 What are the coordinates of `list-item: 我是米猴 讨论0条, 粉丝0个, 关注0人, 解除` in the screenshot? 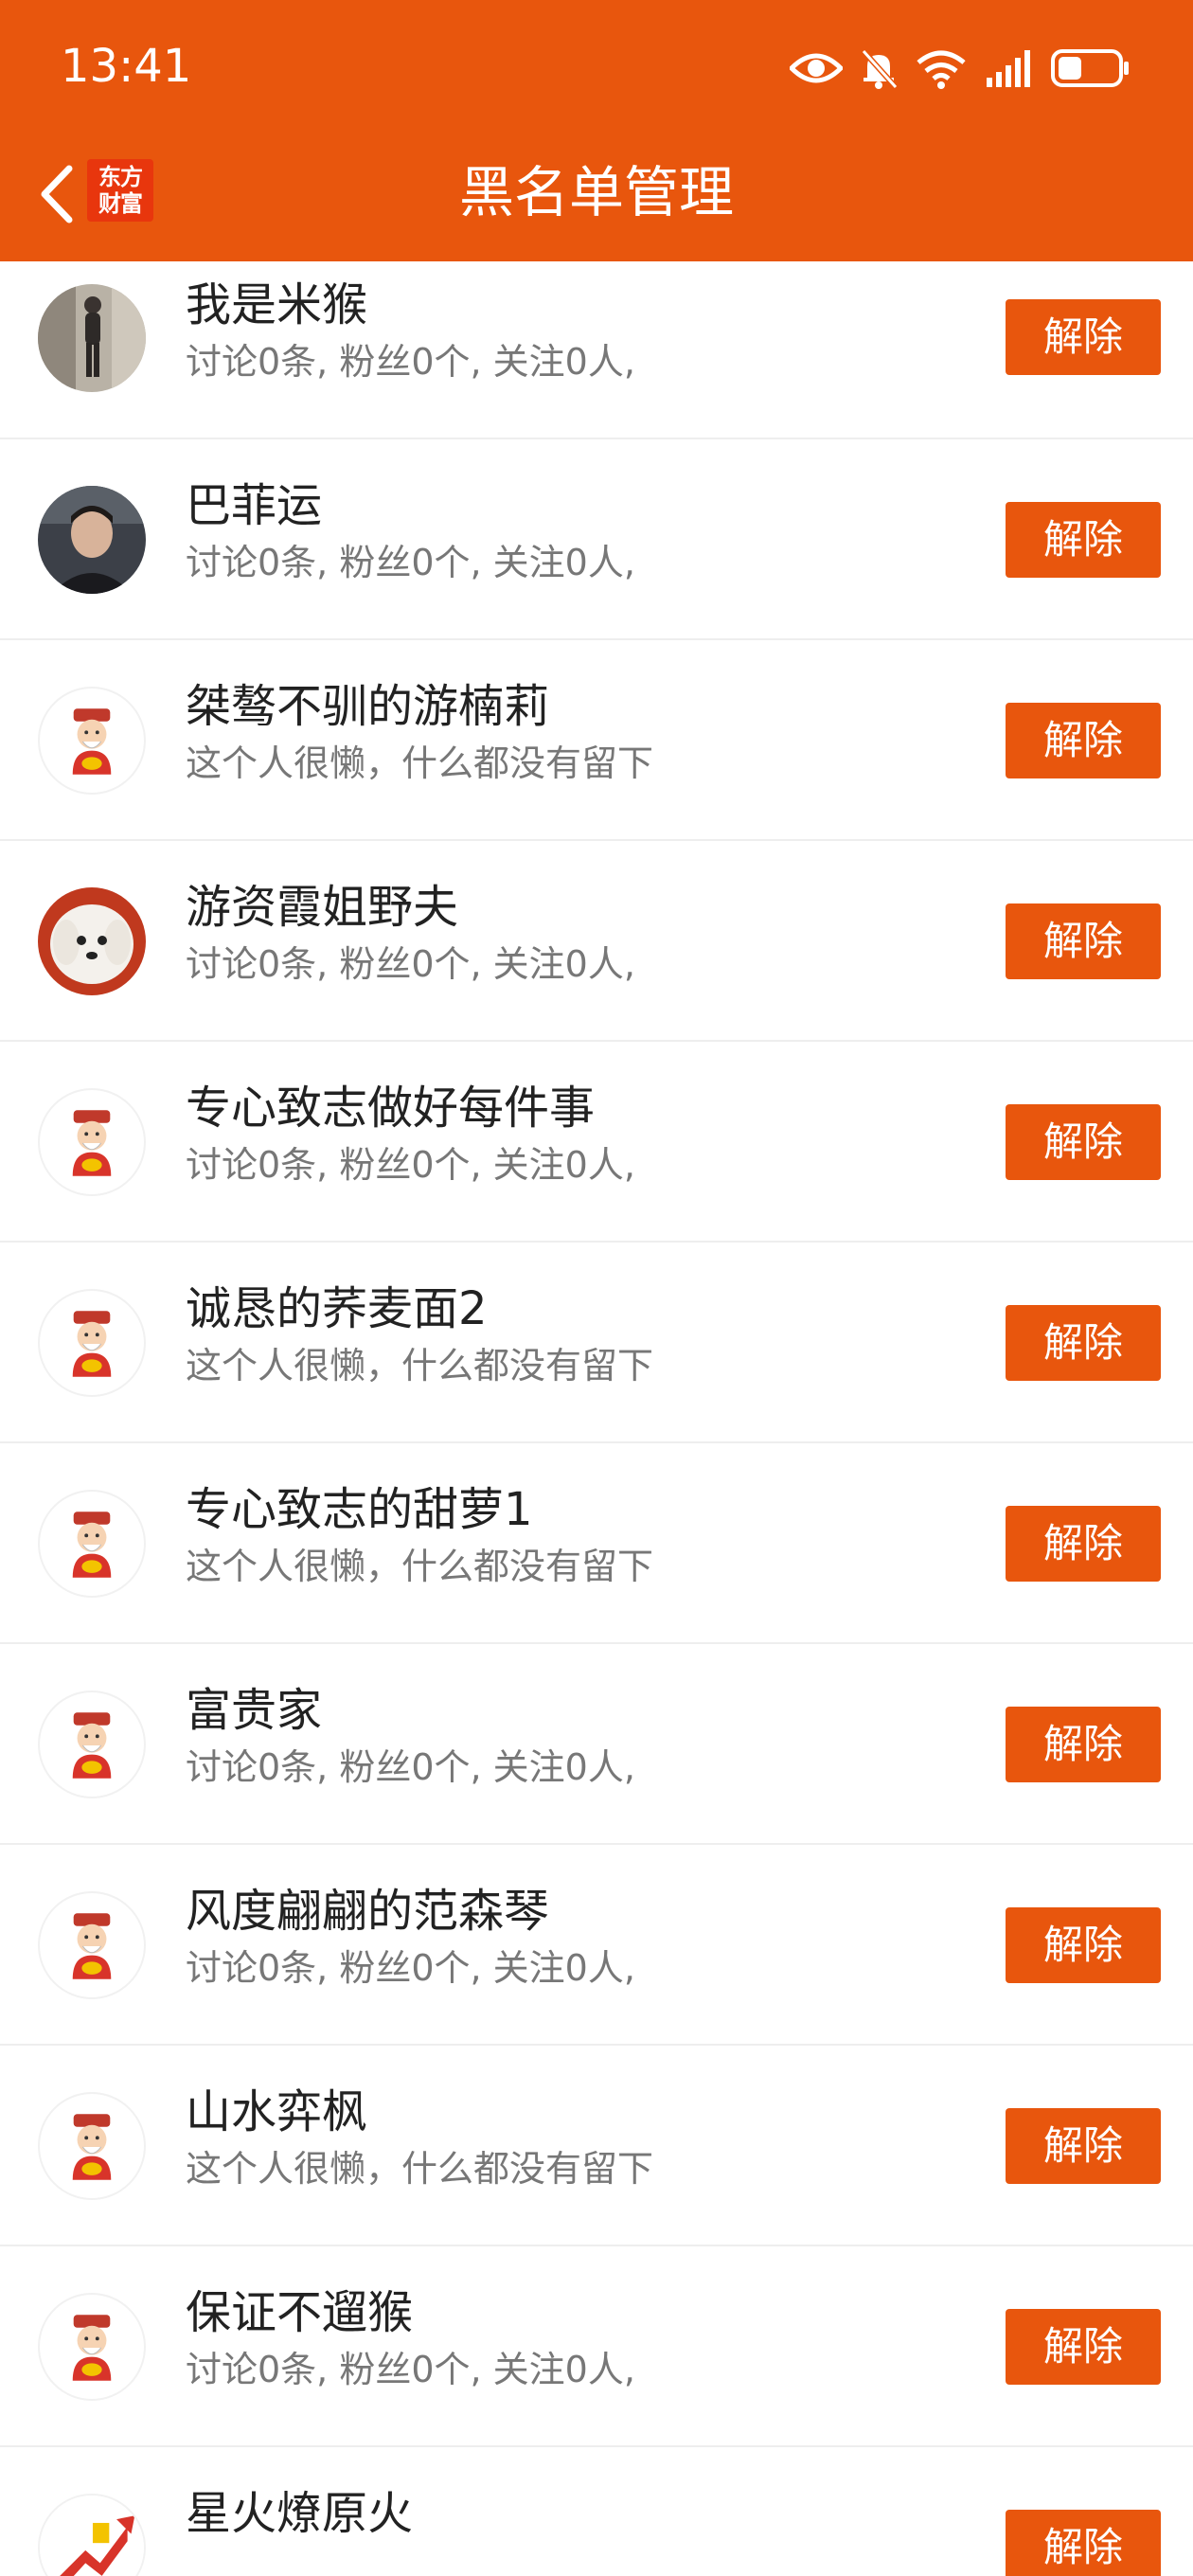 It's located at (596, 350).